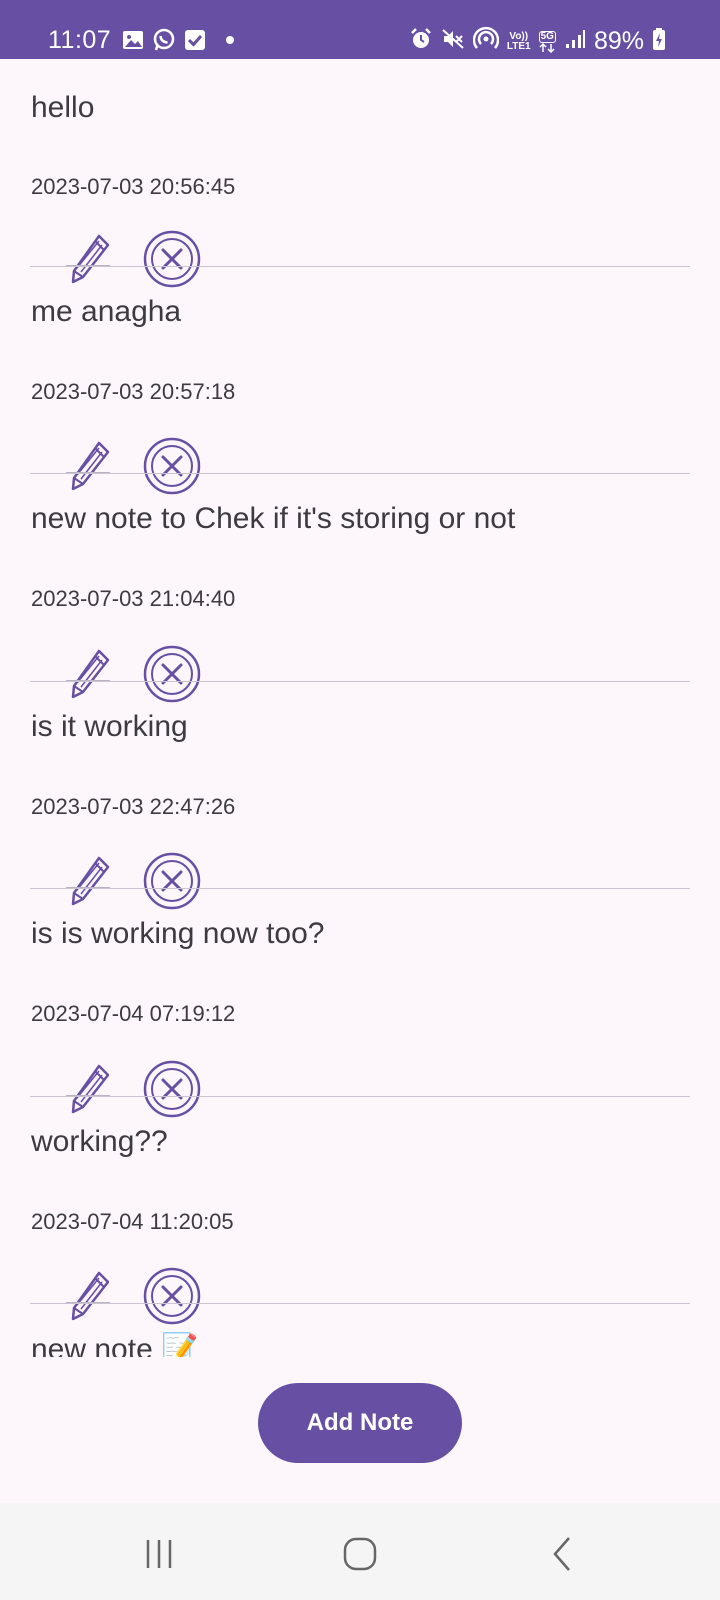 This screenshot has width=720, height=1600. I want to click on note-item: new note 📝, so click(360, 1330).